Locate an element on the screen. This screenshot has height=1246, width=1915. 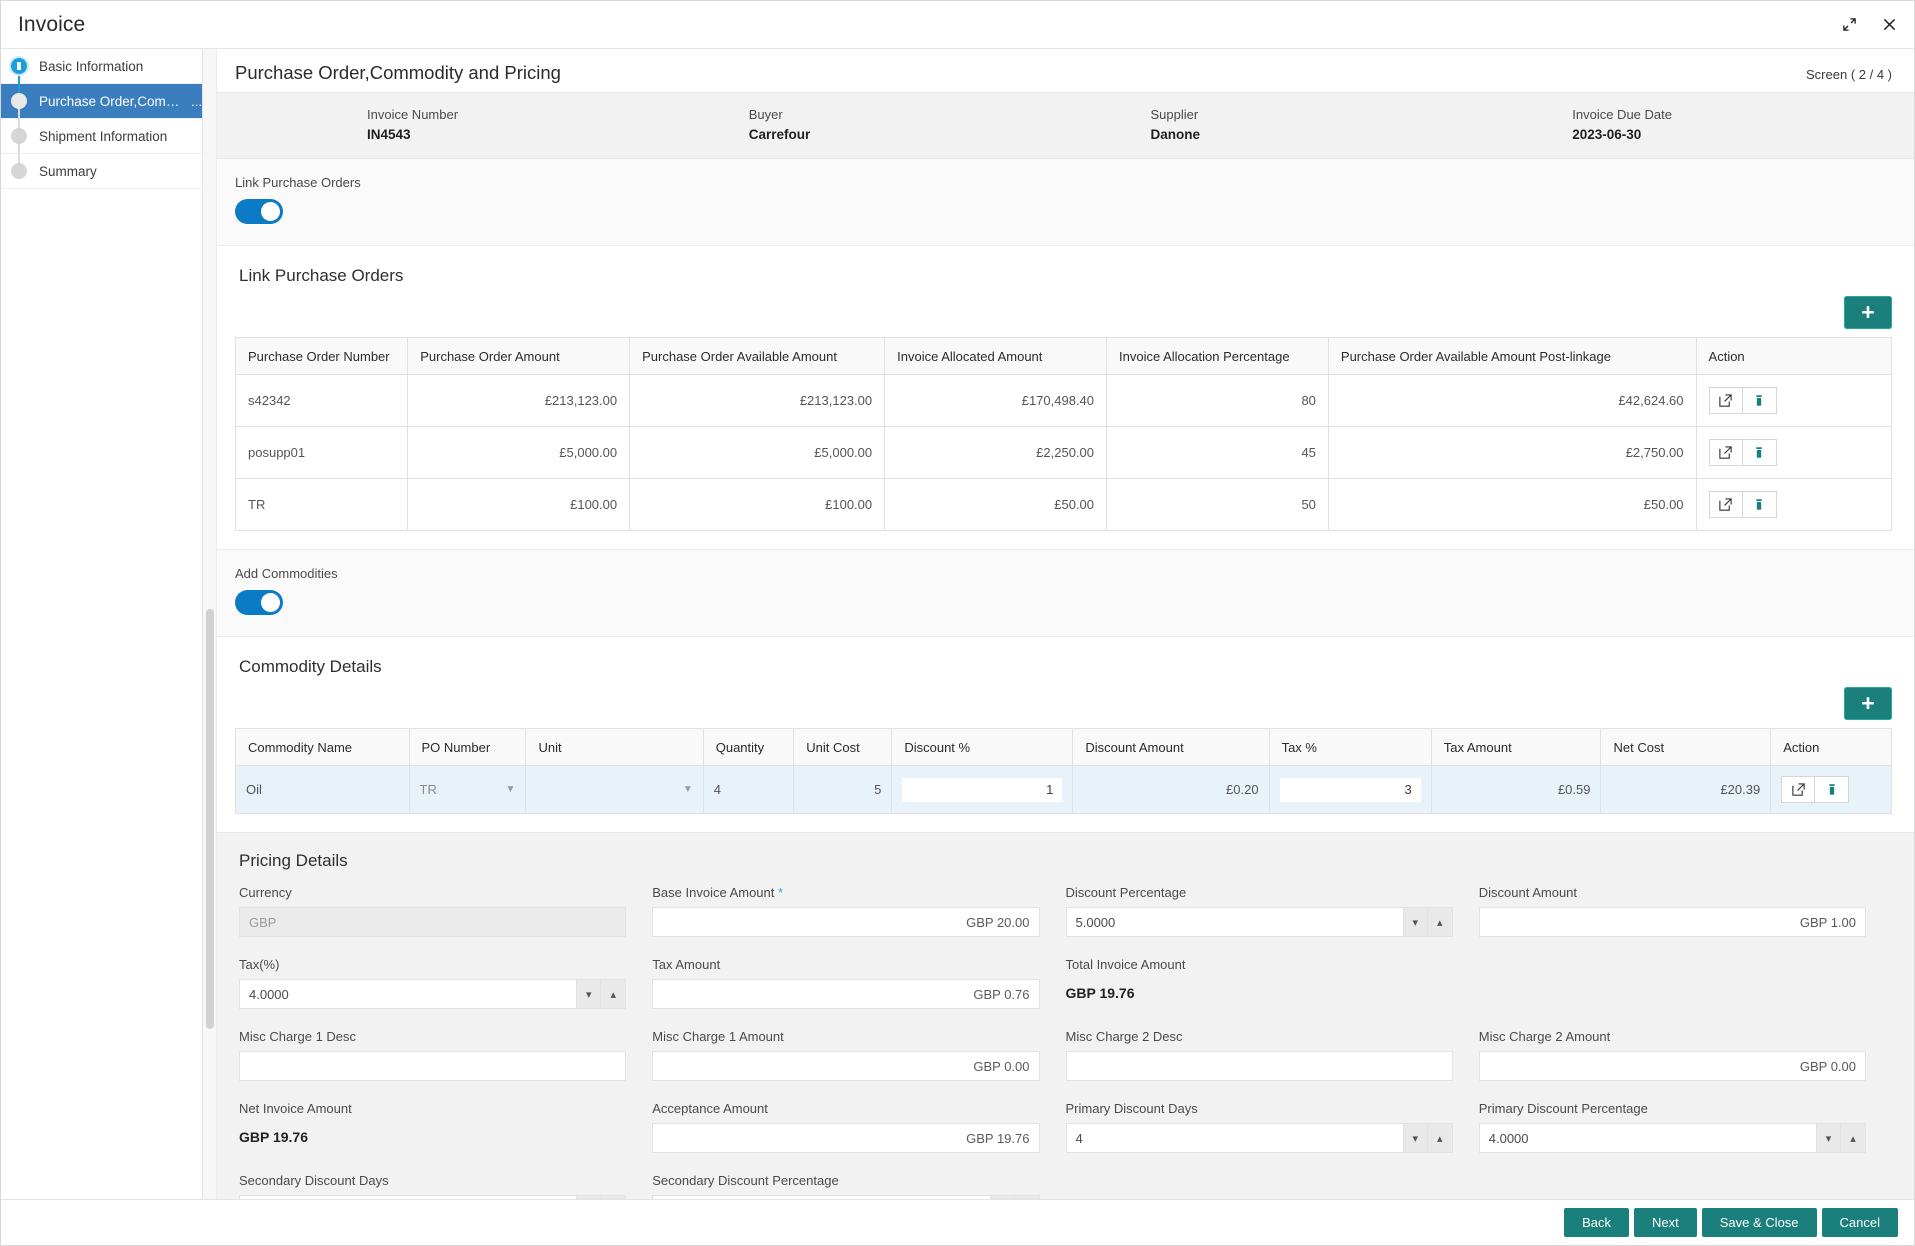
tax-percent-input is located at coordinates (1350, 789).